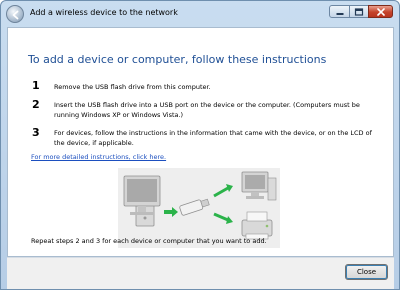  I want to click on button-bar, so click(200, 273).